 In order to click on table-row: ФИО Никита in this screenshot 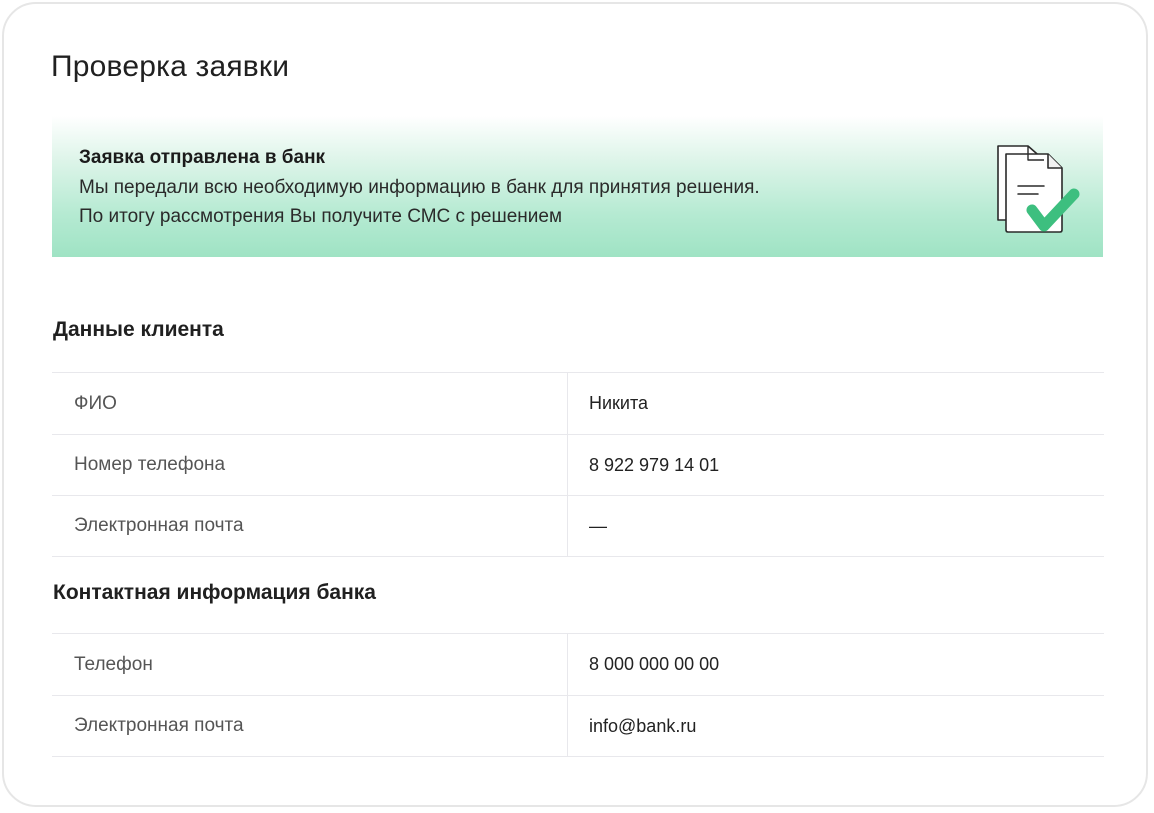, I will do `click(578, 404)`.